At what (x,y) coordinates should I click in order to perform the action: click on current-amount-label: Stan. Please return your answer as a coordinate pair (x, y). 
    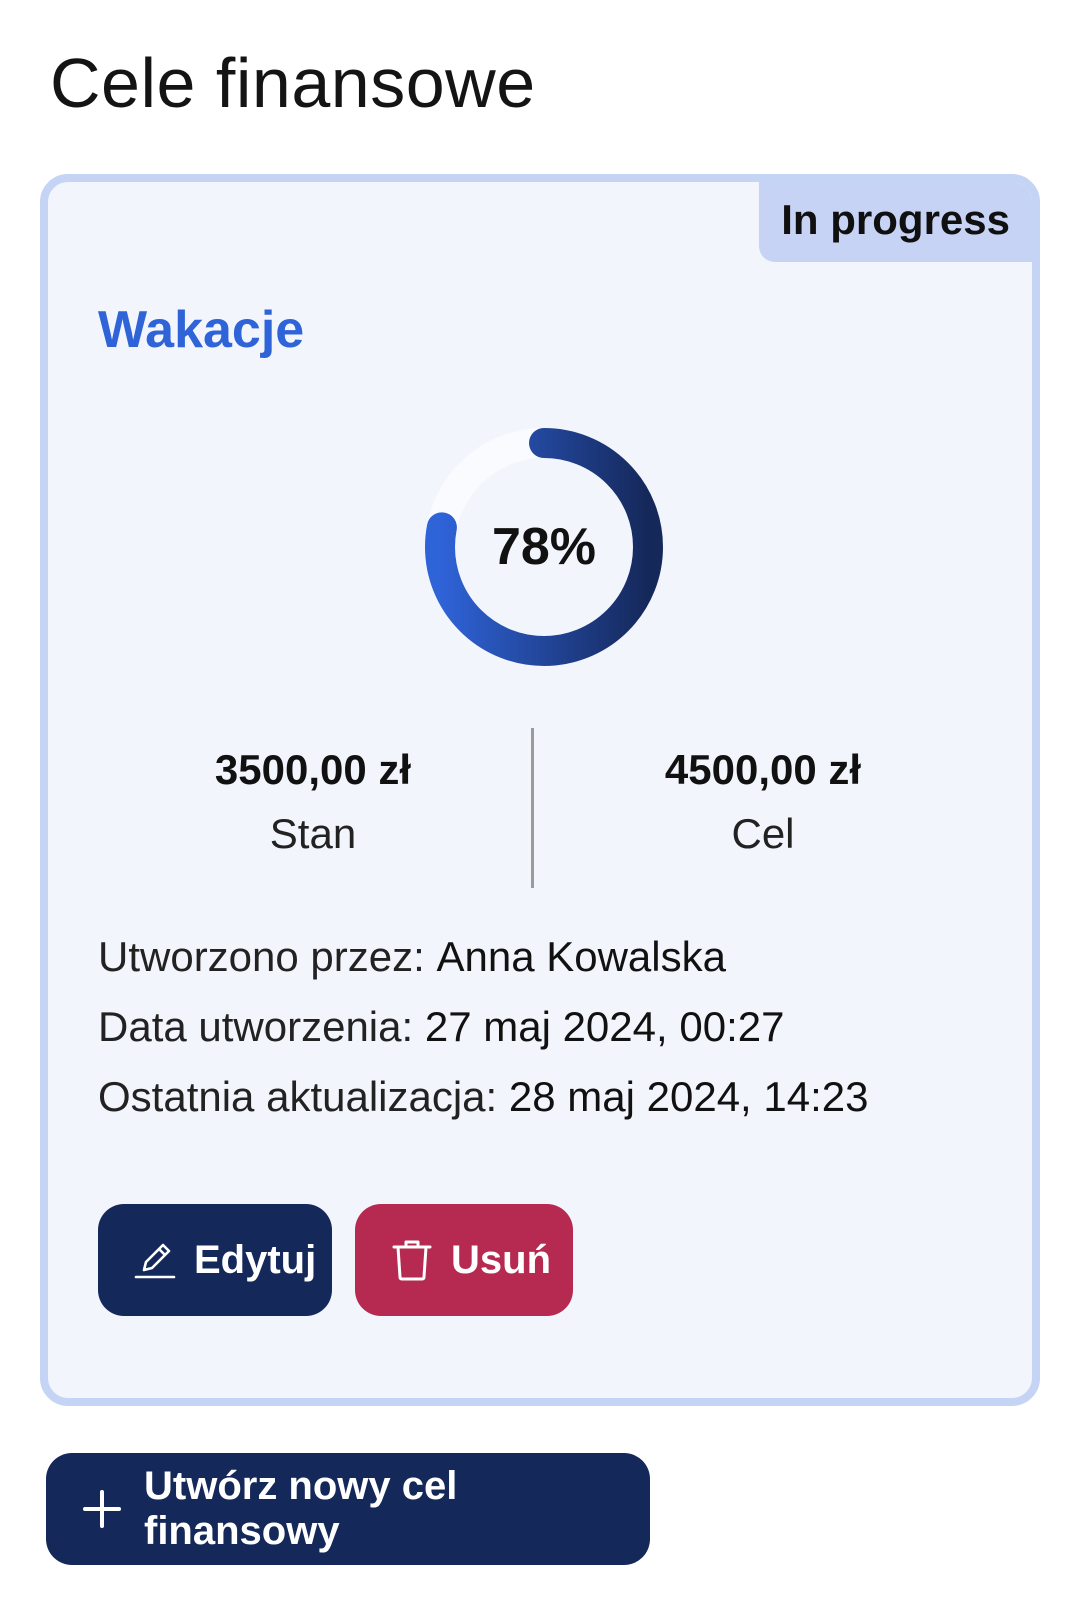
    Looking at the image, I should click on (313, 833).